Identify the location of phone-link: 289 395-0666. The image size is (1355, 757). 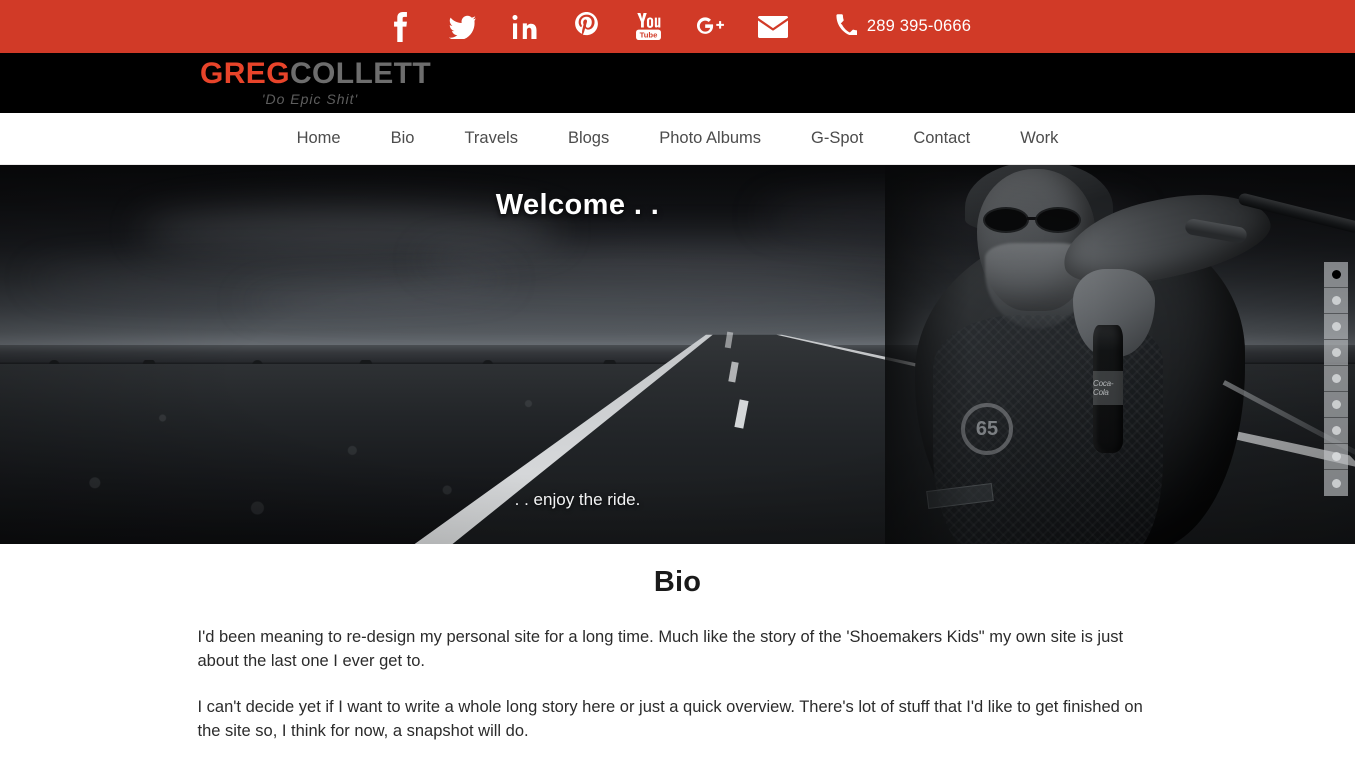
(904, 26).